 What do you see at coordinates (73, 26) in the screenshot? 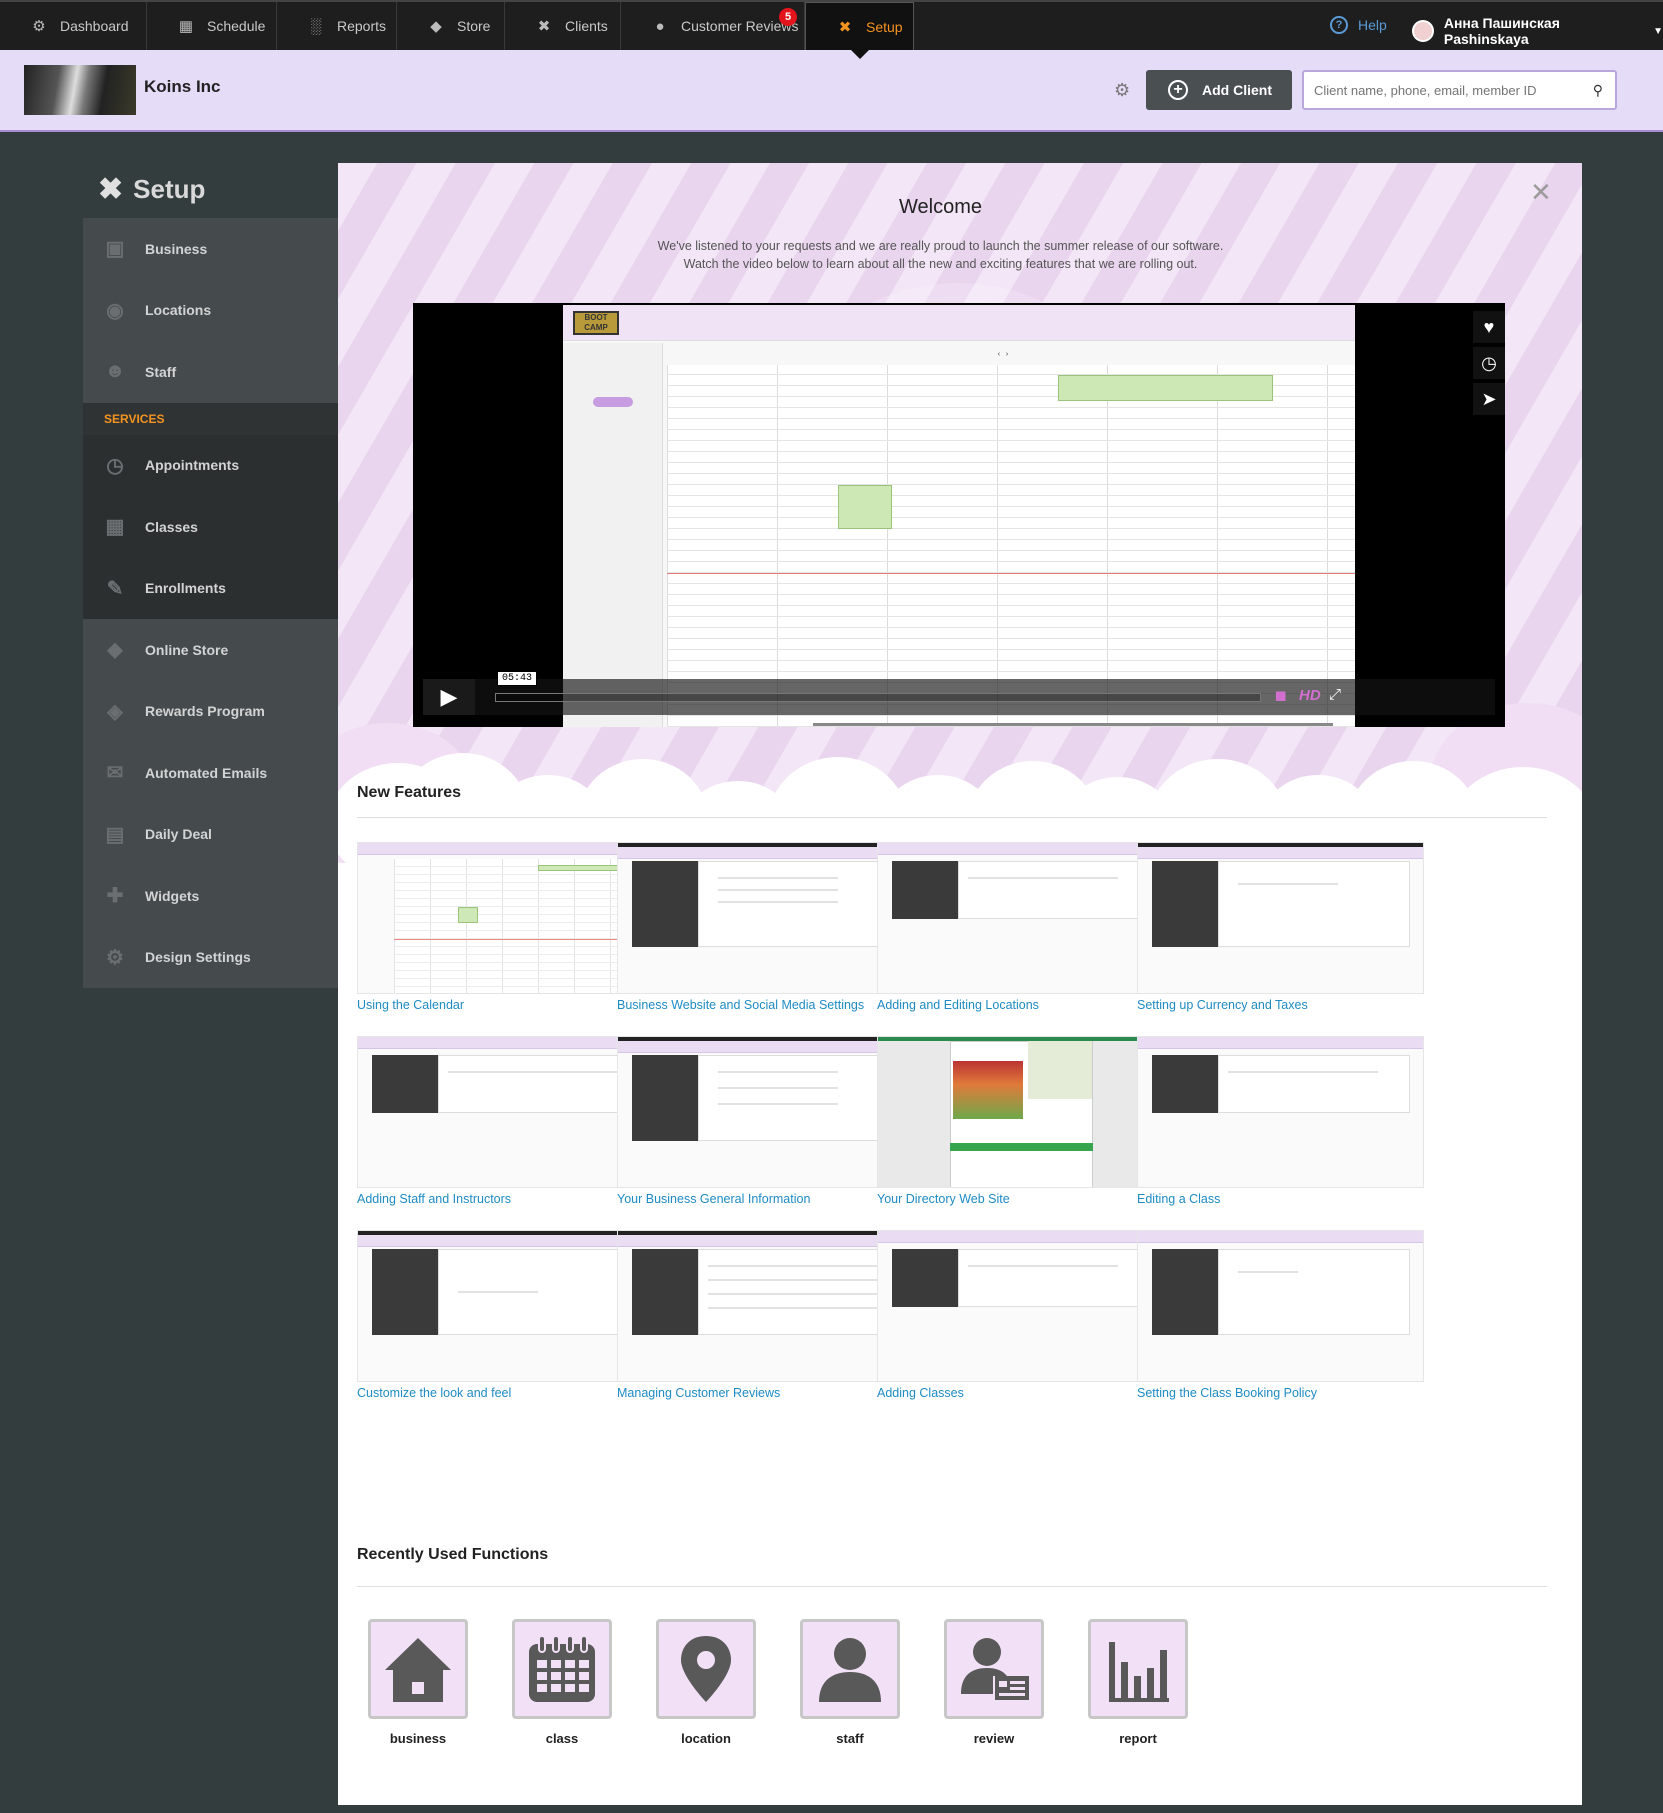
I see `tab-dashboard: ⚙ Dashboard` at bounding box center [73, 26].